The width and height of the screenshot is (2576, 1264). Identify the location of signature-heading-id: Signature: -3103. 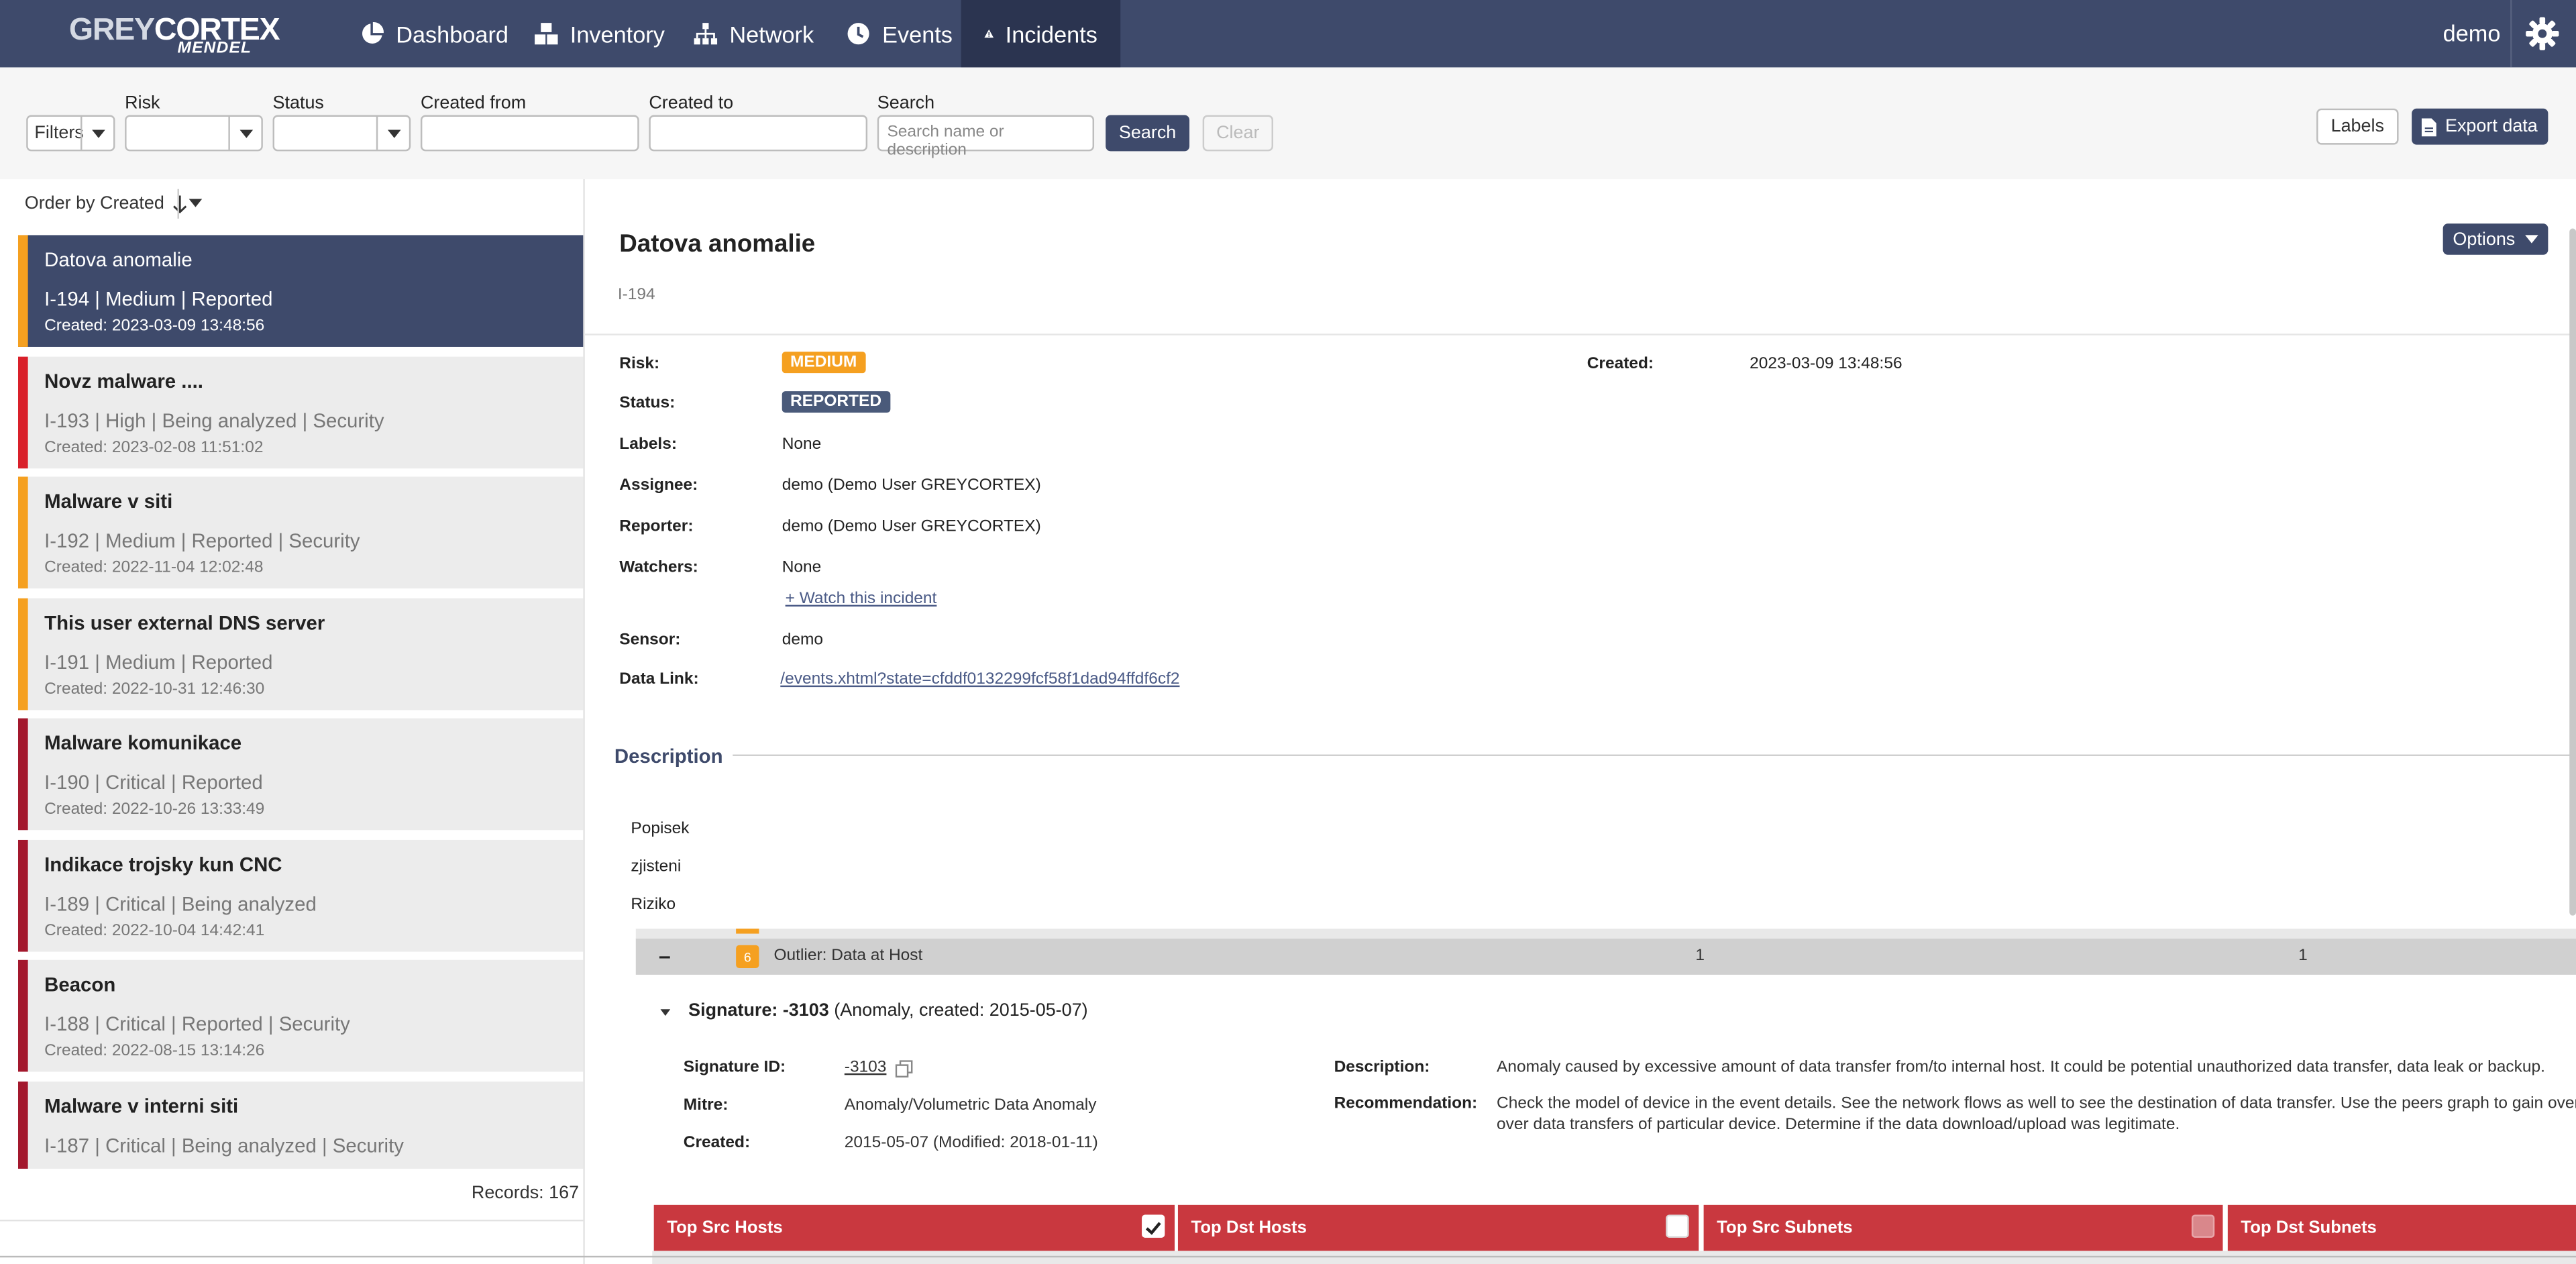
(758, 1011).